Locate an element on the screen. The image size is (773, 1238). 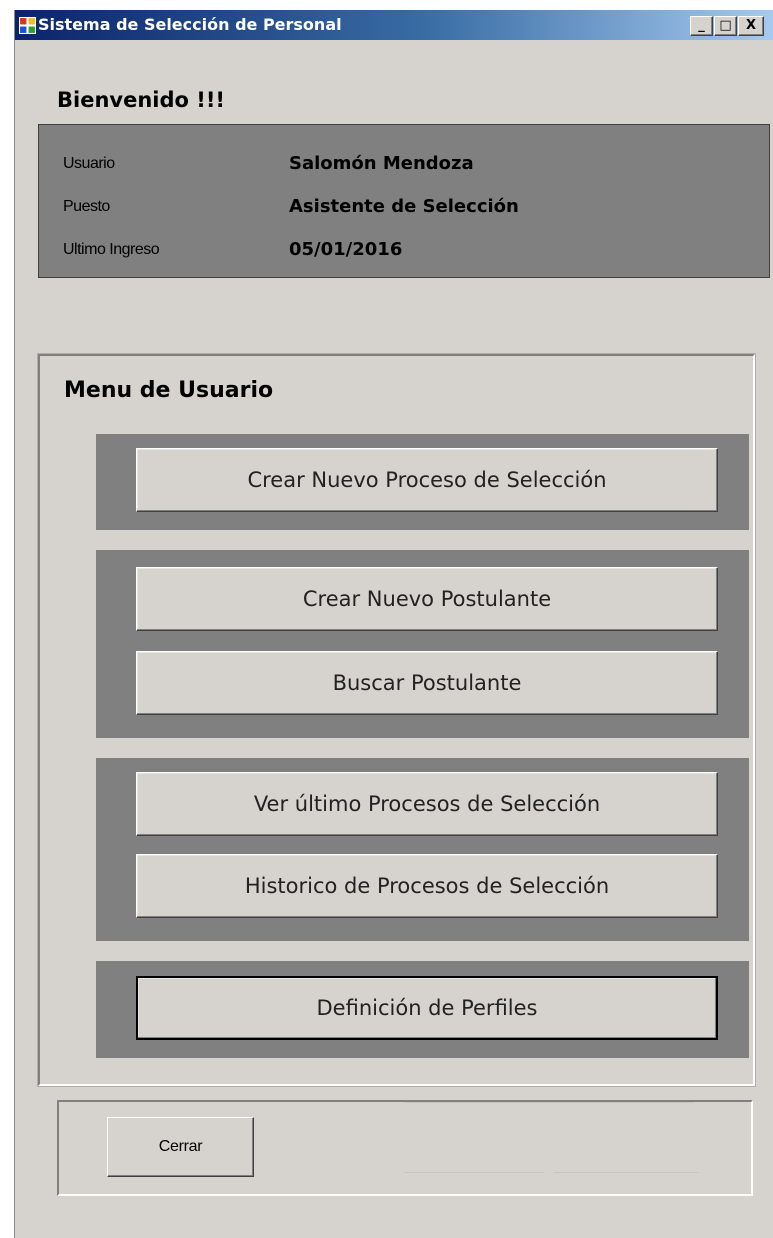
search-applicant-button: Buscar Postulante is located at coordinates (427, 683).